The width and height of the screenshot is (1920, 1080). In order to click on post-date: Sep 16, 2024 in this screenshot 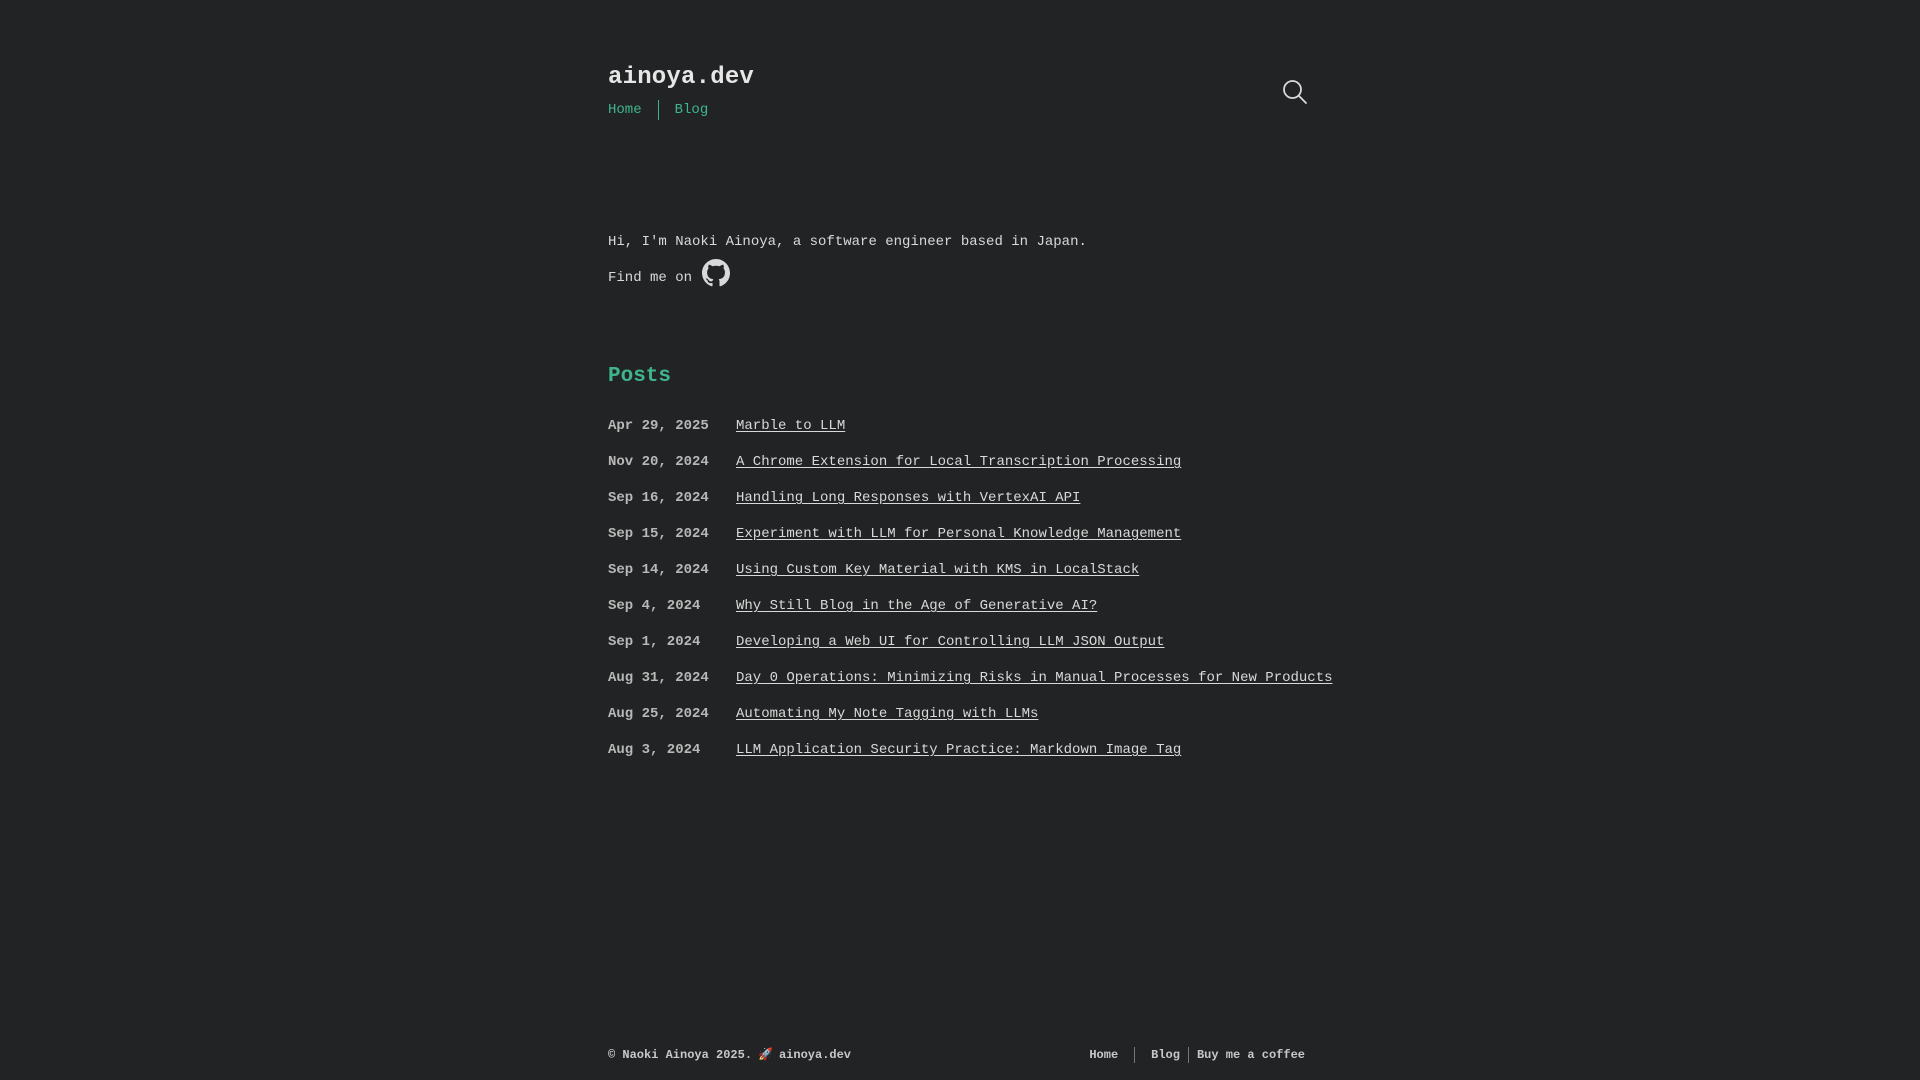, I will do `click(658, 498)`.